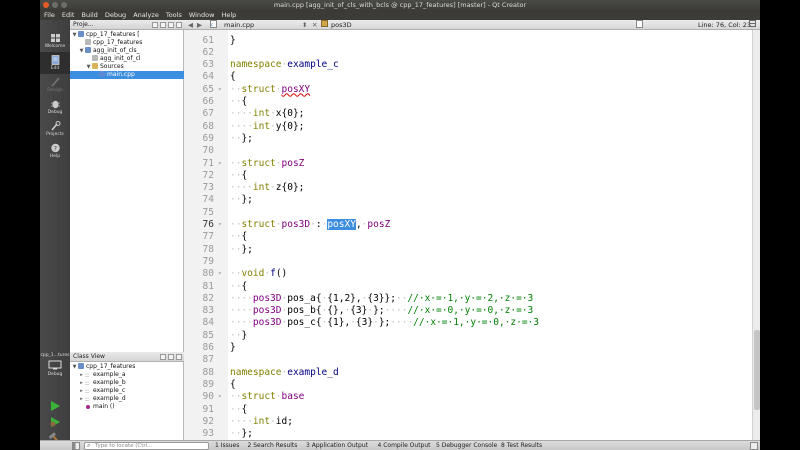  Describe the element at coordinates (49, 15) in the screenshot. I see `menu-item-file: File` at that location.